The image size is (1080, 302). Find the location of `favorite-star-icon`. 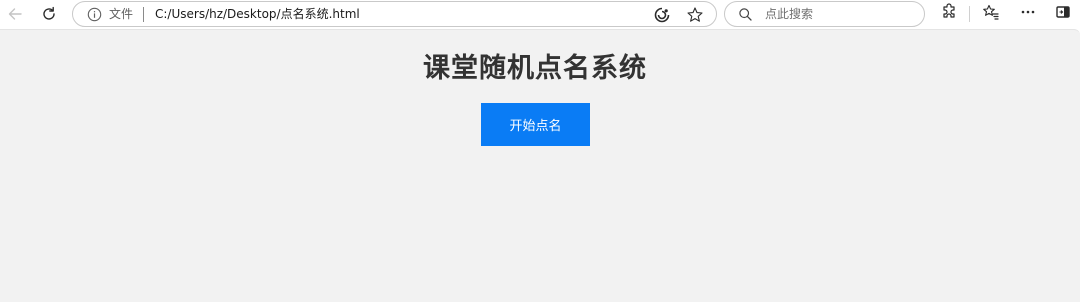

favorite-star-icon is located at coordinates (695, 15).